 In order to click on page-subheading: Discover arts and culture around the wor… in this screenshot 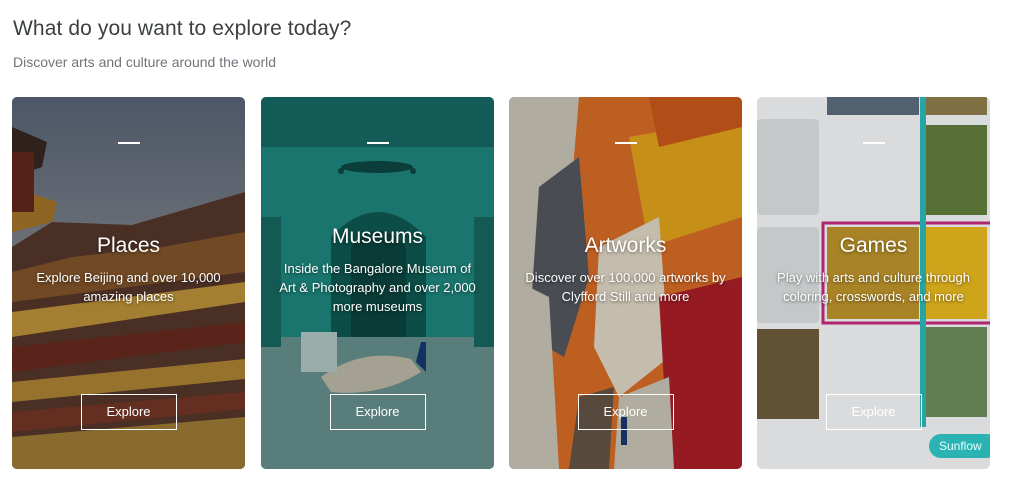, I will do `click(145, 62)`.